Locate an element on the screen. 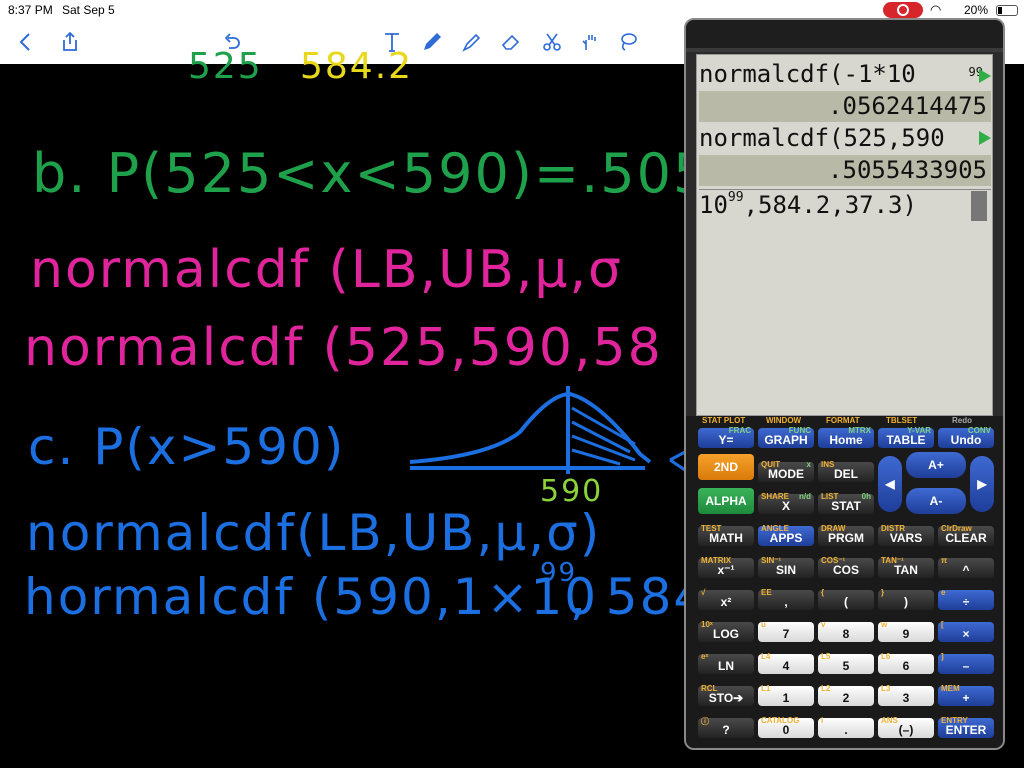 The height and width of the screenshot is (768, 1024). key-0: CATALOG 0 is located at coordinates (786, 727).